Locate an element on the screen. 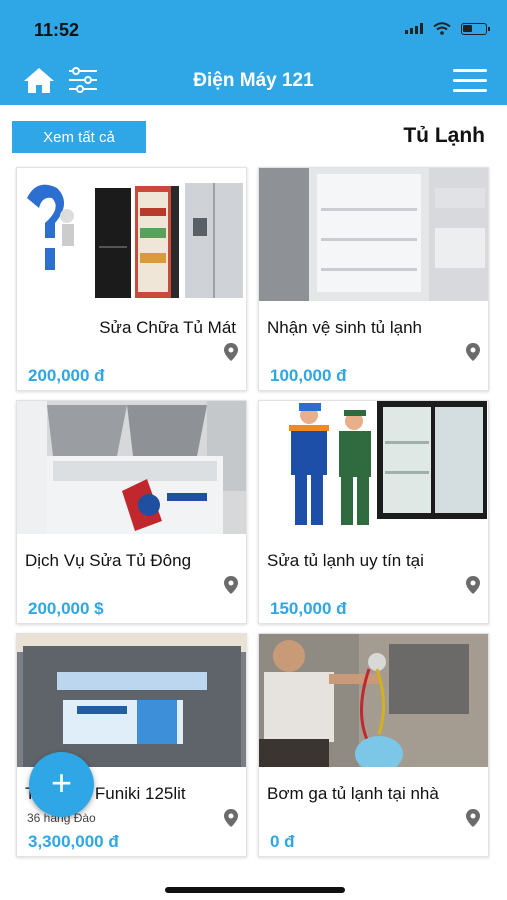 This screenshot has height=900, width=507. product-image-fridge-cleaning is located at coordinates (373, 234).